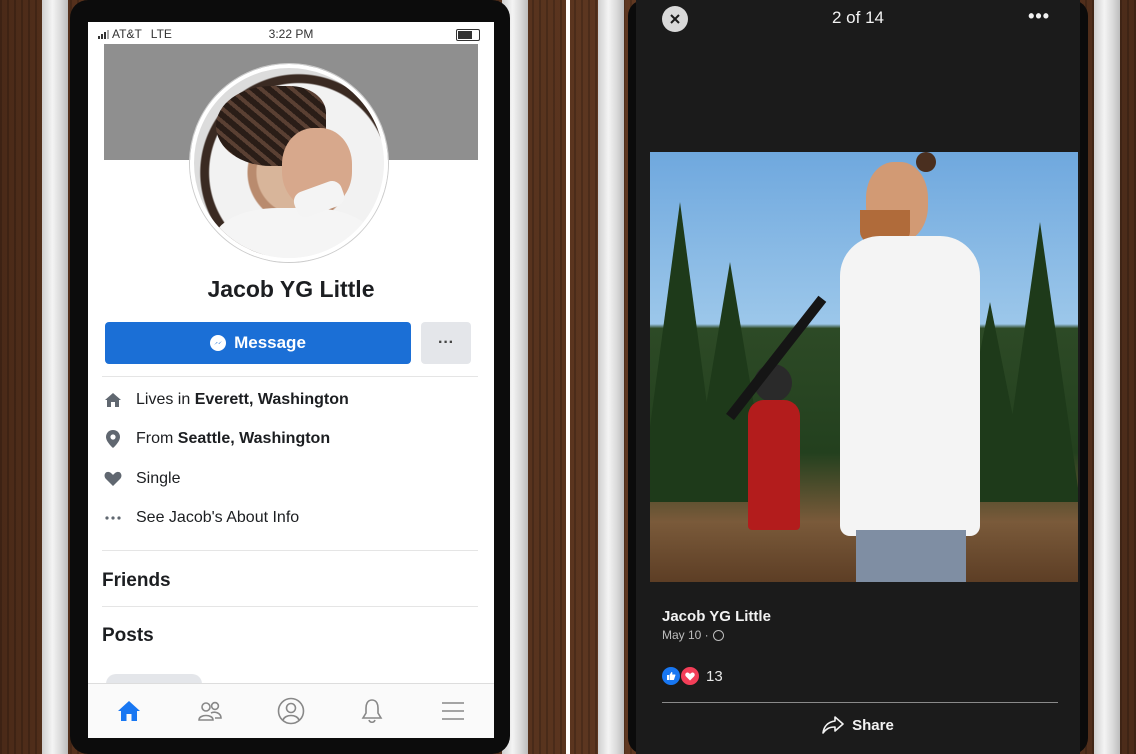 This screenshot has width=1136, height=754. I want to click on house-icon, so click(113, 400).